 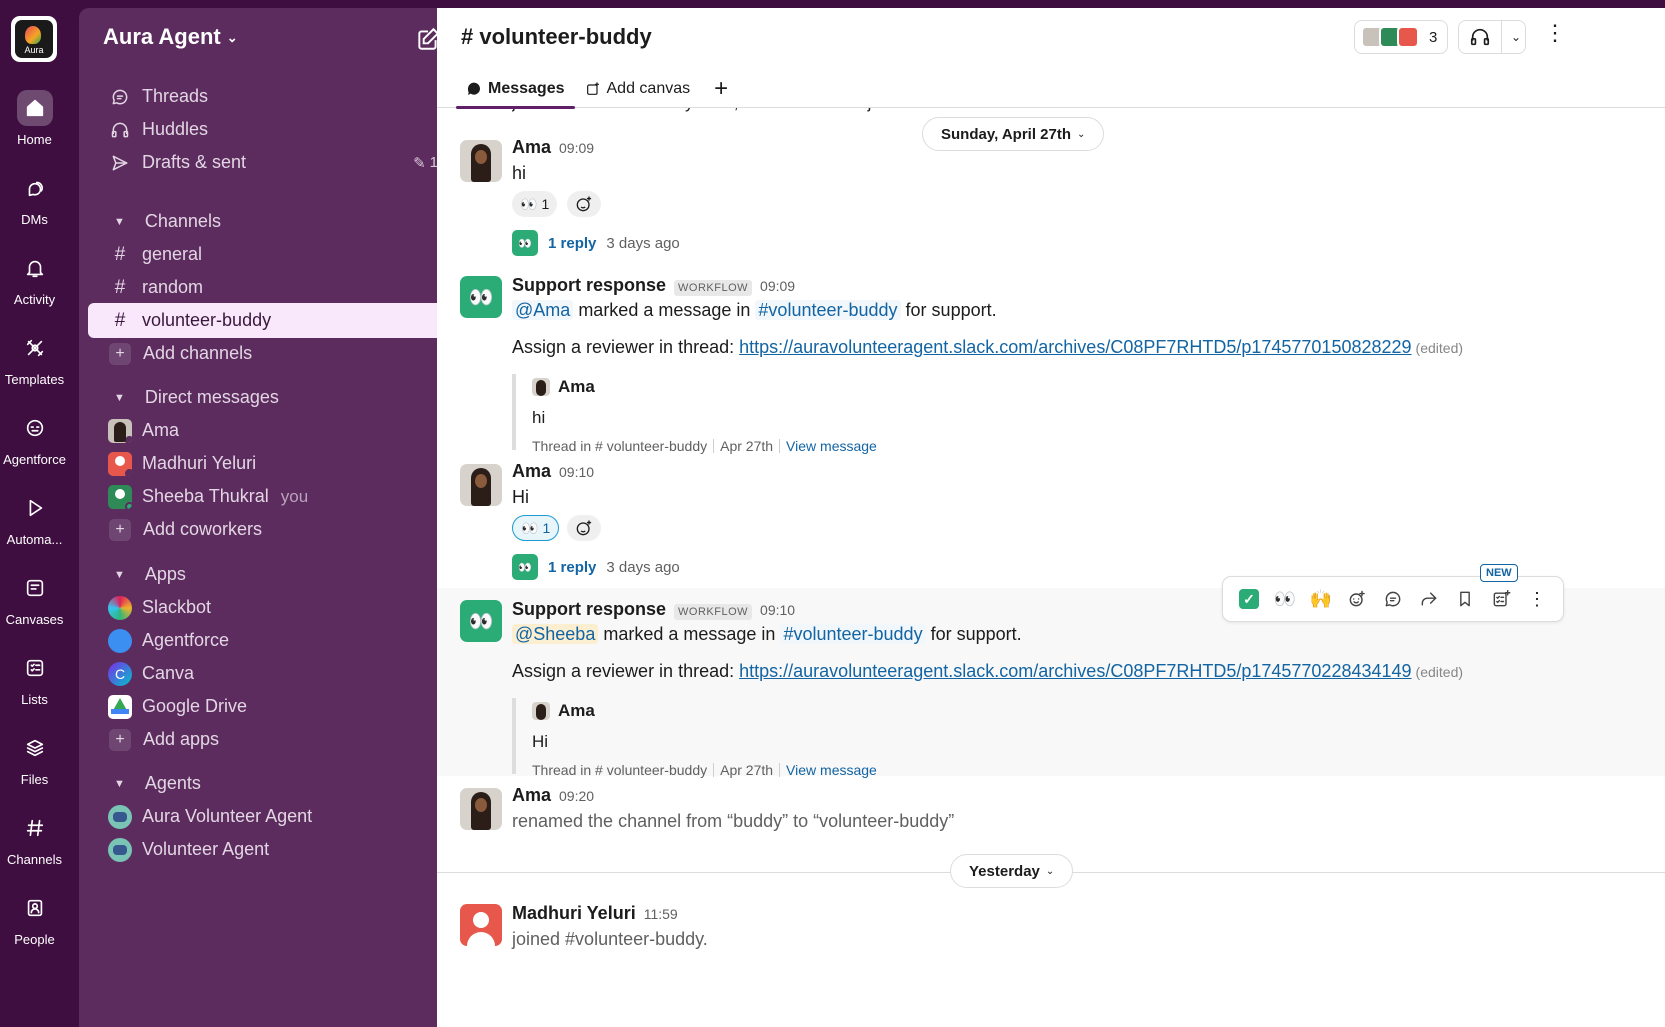 I want to click on workspace-switcher: Aura Agent ⌄, so click(x=170, y=37).